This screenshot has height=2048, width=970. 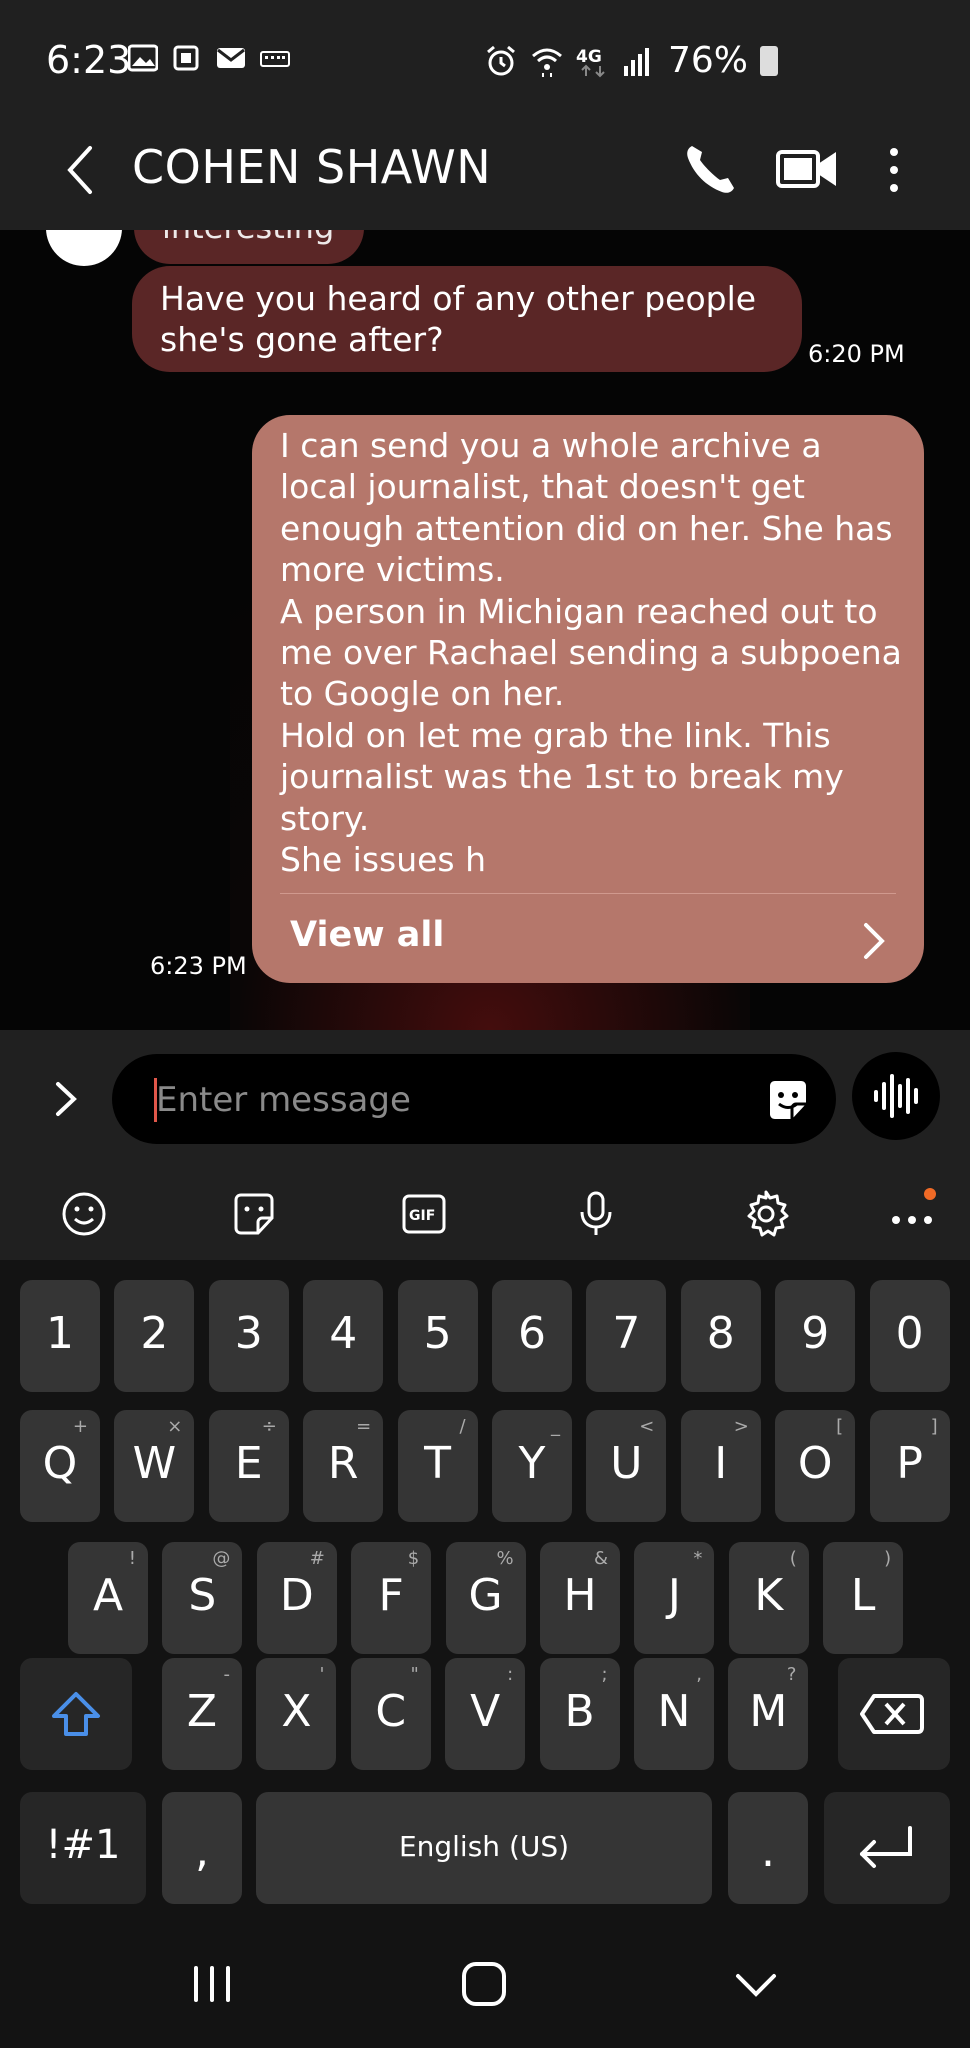 I want to click on sticker-button, so click(x=788, y=1100).